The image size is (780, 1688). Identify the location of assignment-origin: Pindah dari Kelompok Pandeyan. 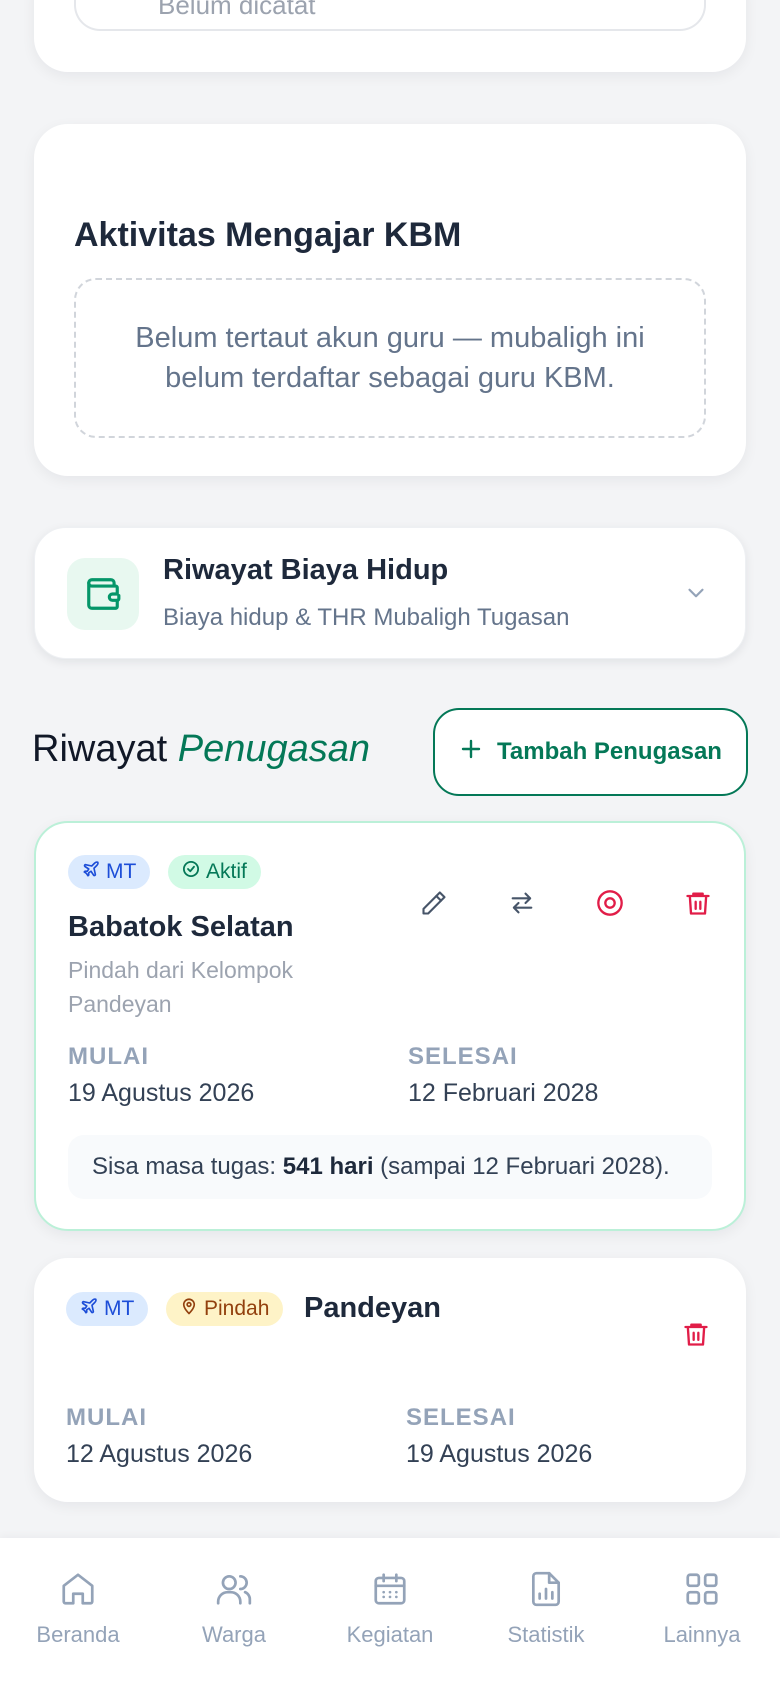
(181, 987).